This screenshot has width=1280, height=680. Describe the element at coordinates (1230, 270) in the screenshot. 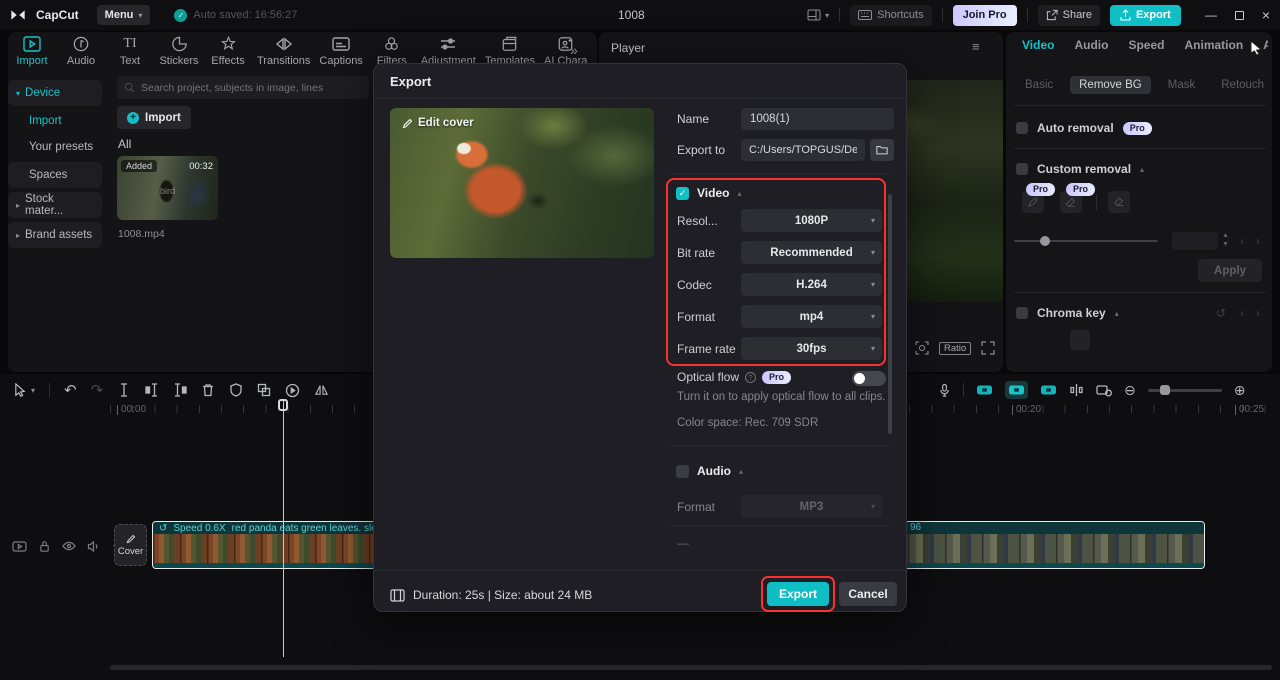

I see `apply-button: Apply` at that location.